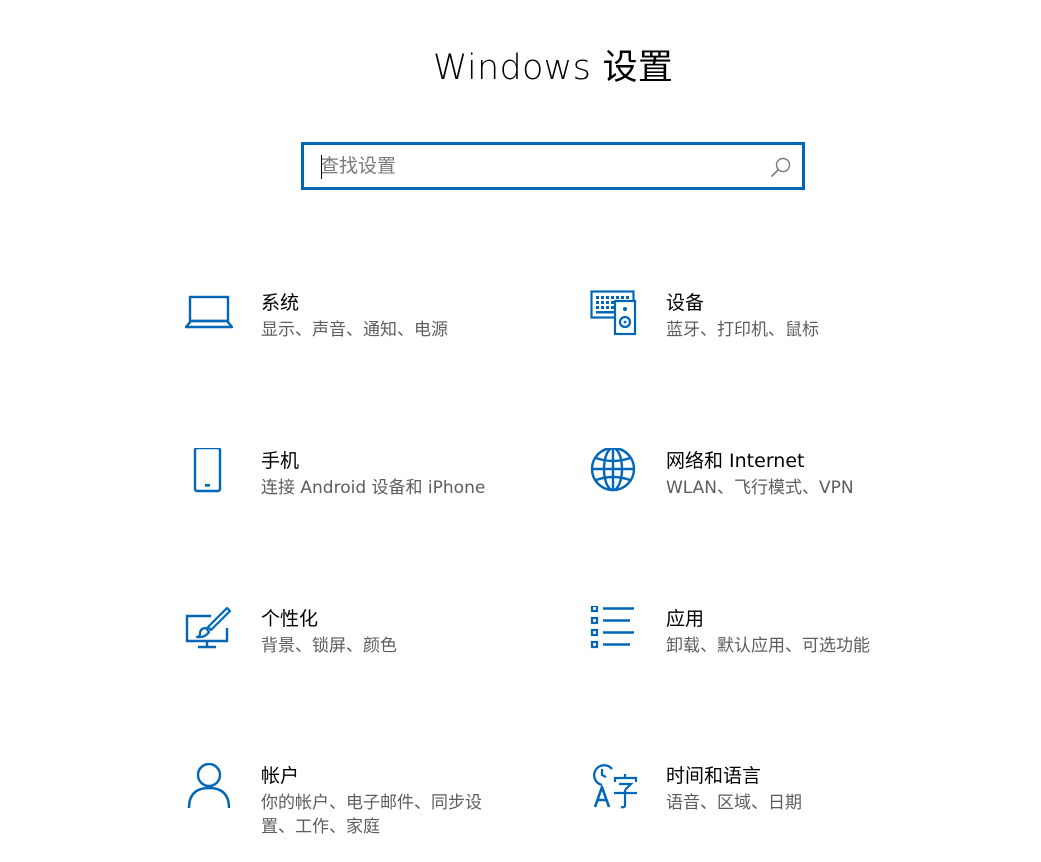  I want to click on text-caret, so click(321, 167).